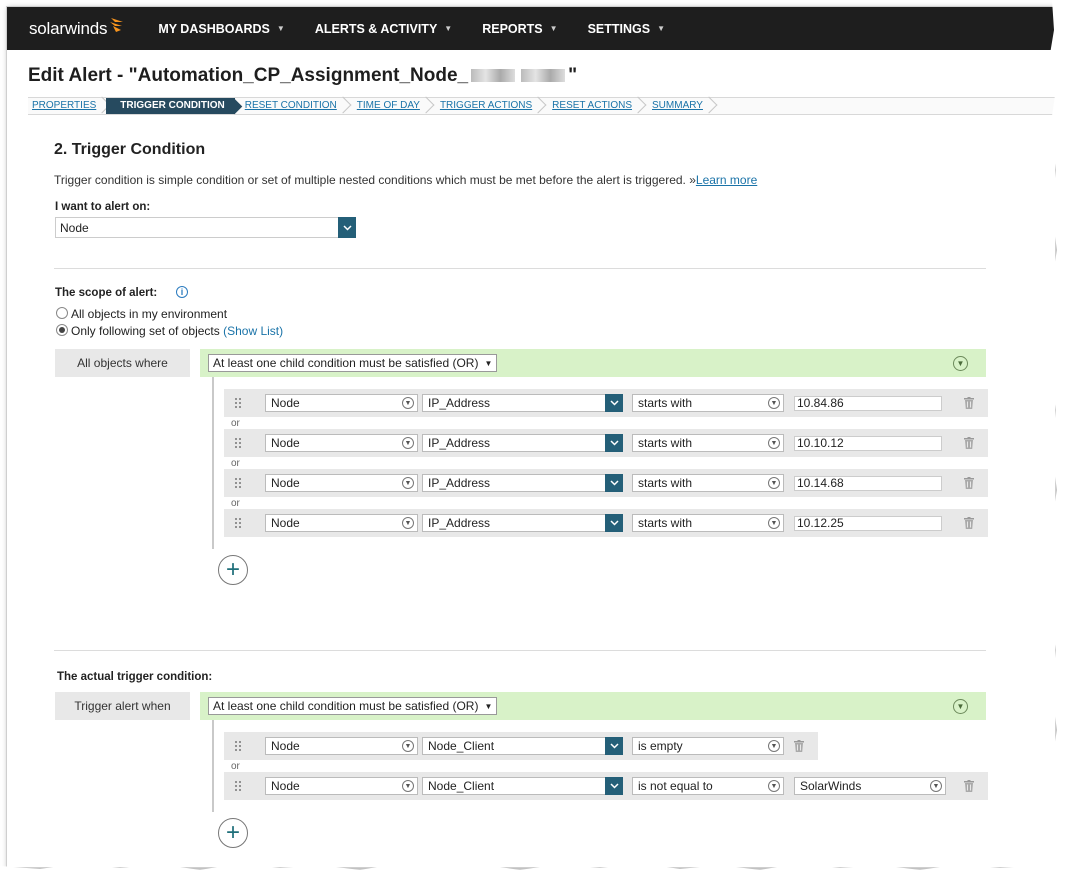 The height and width of the screenshot is (875, 1066). I want to click on nav-reports: REPORTS ▼, so click(519, 29).